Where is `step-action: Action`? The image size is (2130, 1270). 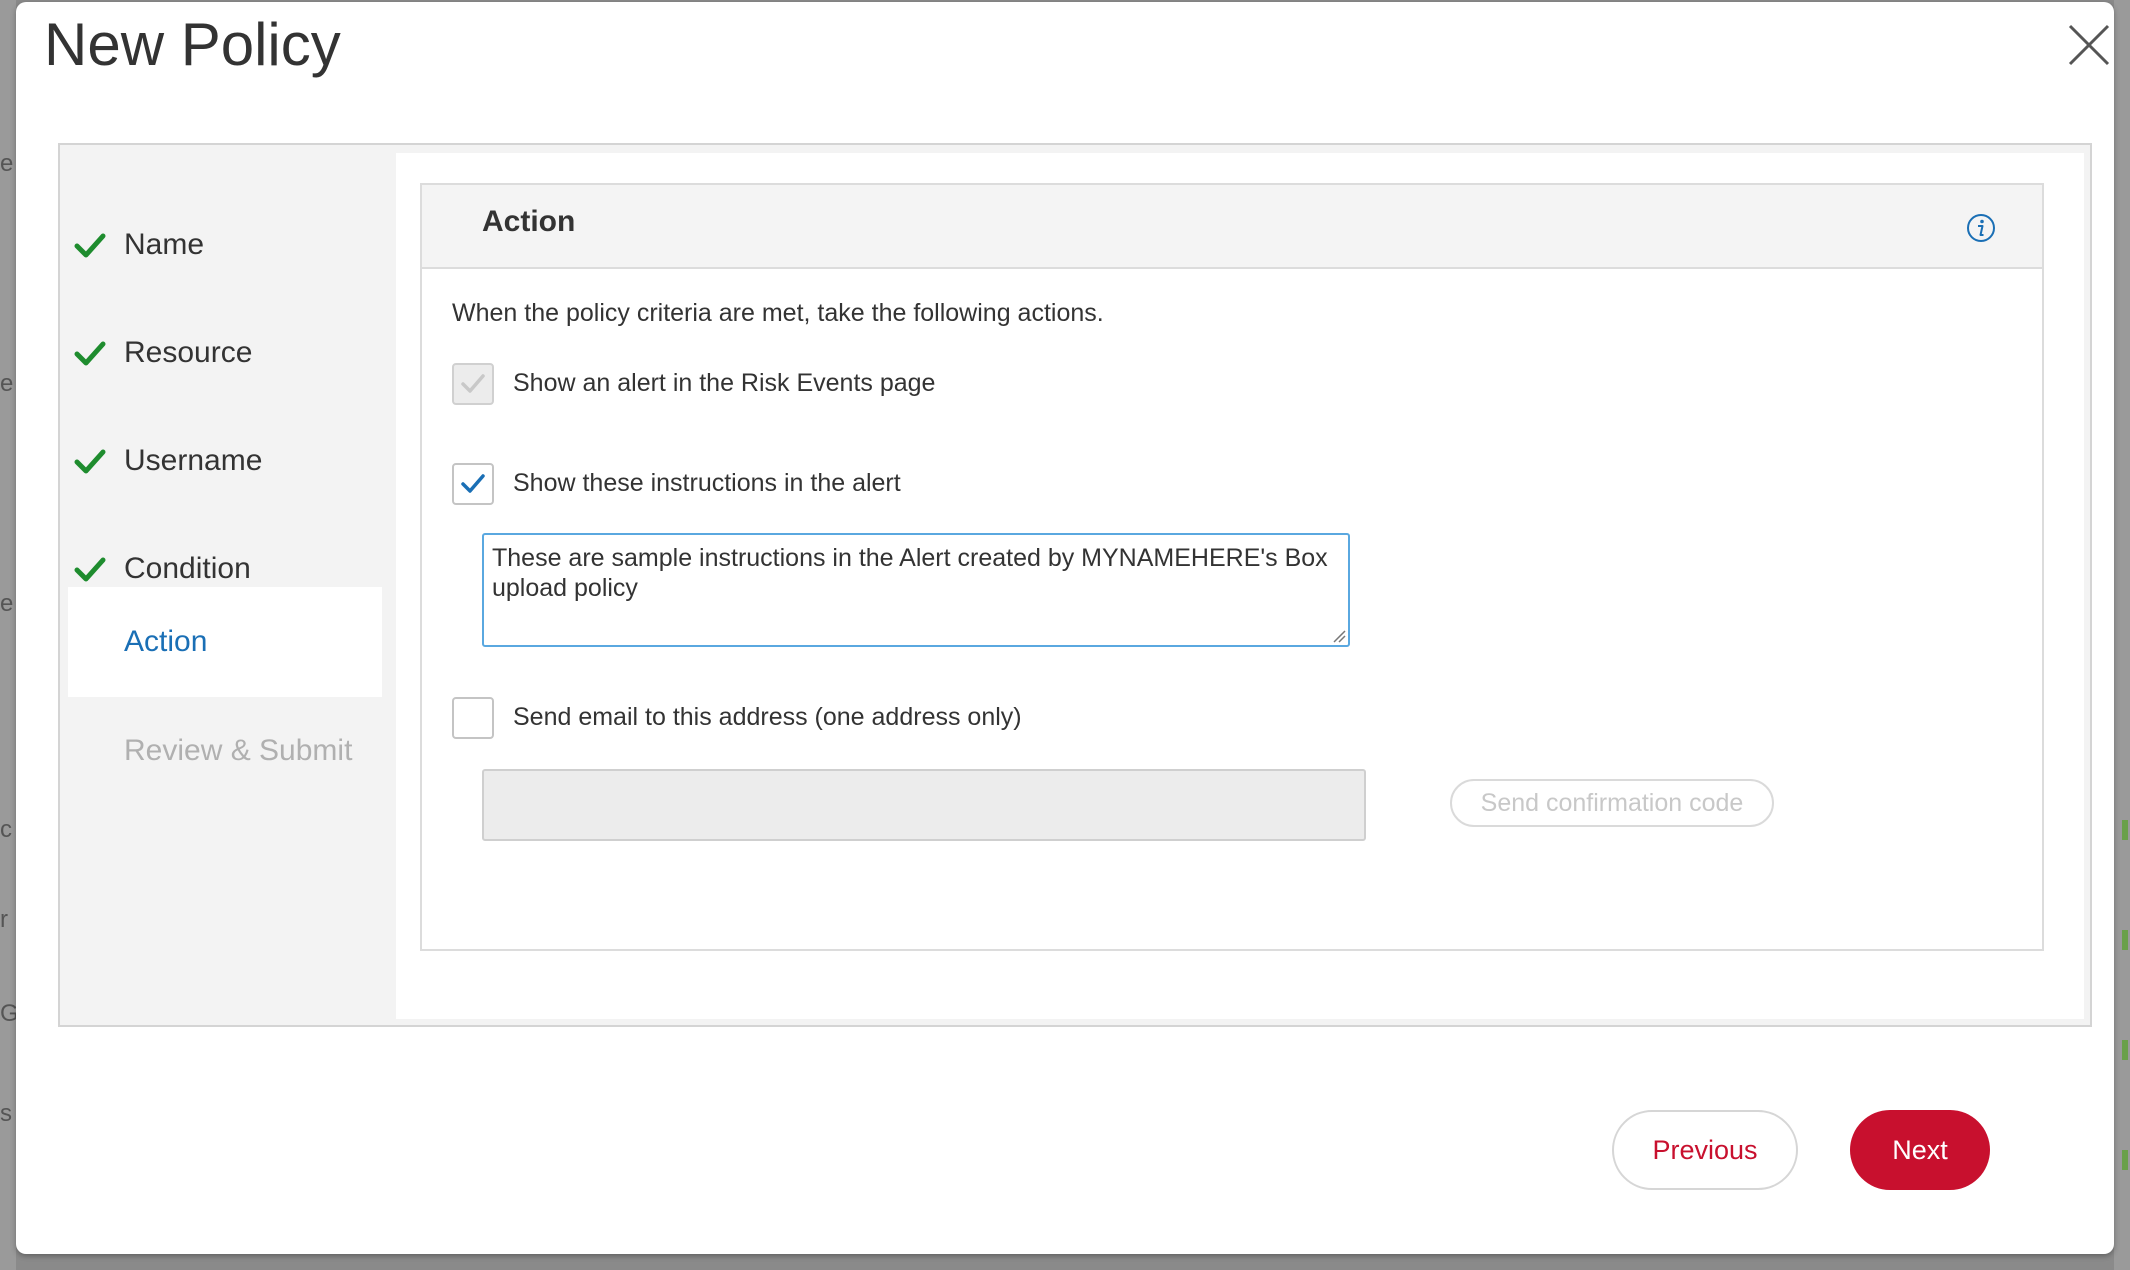
step-action: Action is located at coordinates (225, 642).